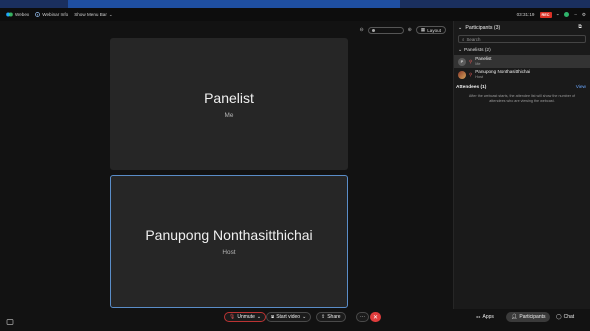 The height and width of the screenshot is (331, 590). Describe the element at coordinates (522, 27) in the screenshot. I see `participants-panel-header: ⌄ Participants (3) ⧉` at that location.